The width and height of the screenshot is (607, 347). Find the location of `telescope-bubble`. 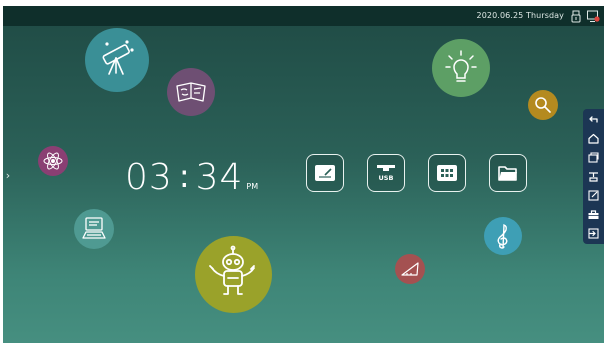

telescope-bubble is located at coordinates (117, 60).